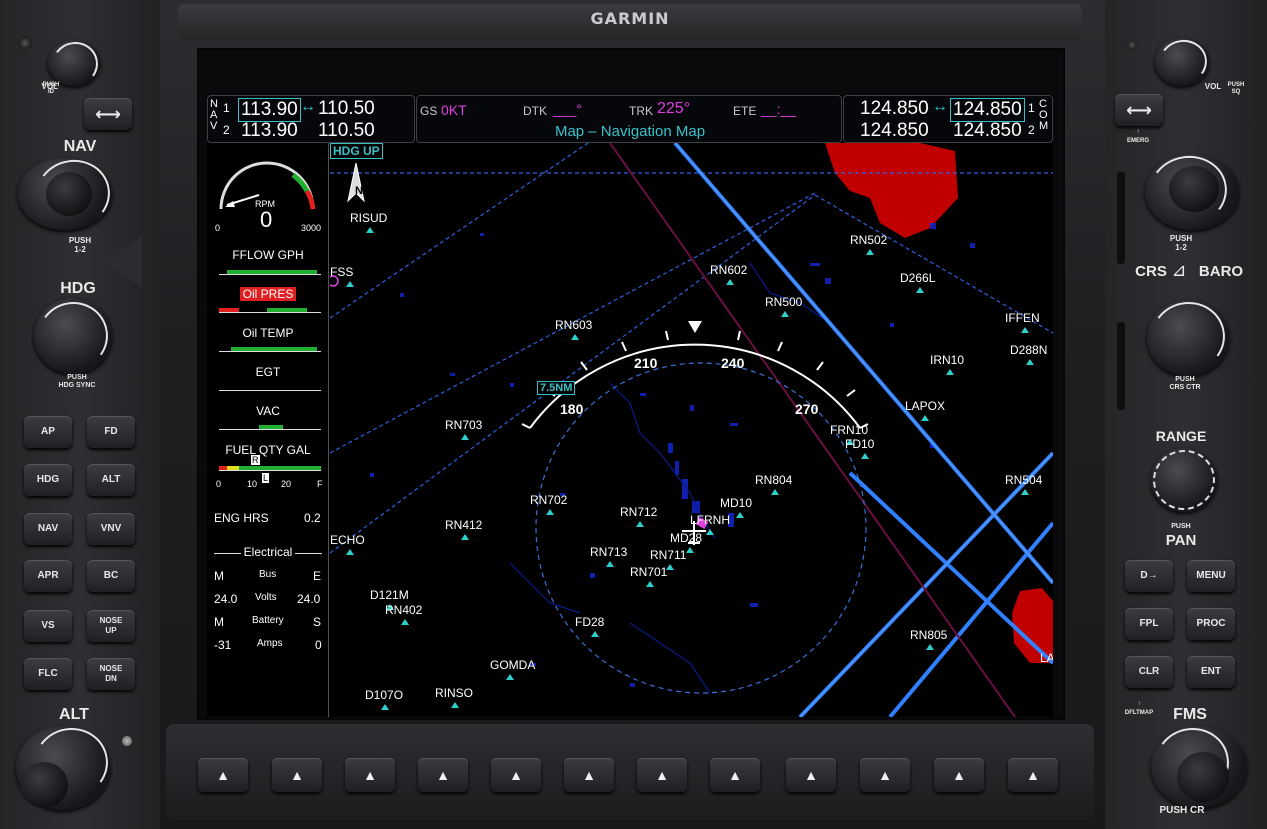 Image resolution: width=1267 pixels, height=829 pixels. I want to click on nose-down-button: NOSE DN, so click(111, 674).